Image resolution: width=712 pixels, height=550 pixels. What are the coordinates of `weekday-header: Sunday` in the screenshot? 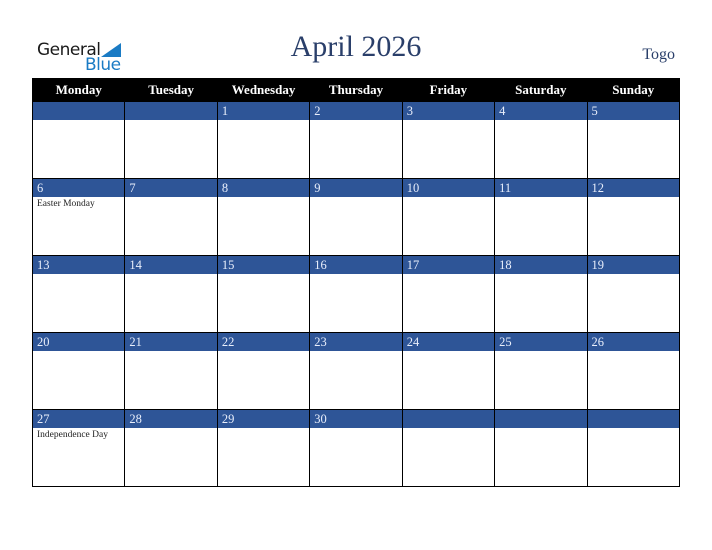 It's located at (633, 90).